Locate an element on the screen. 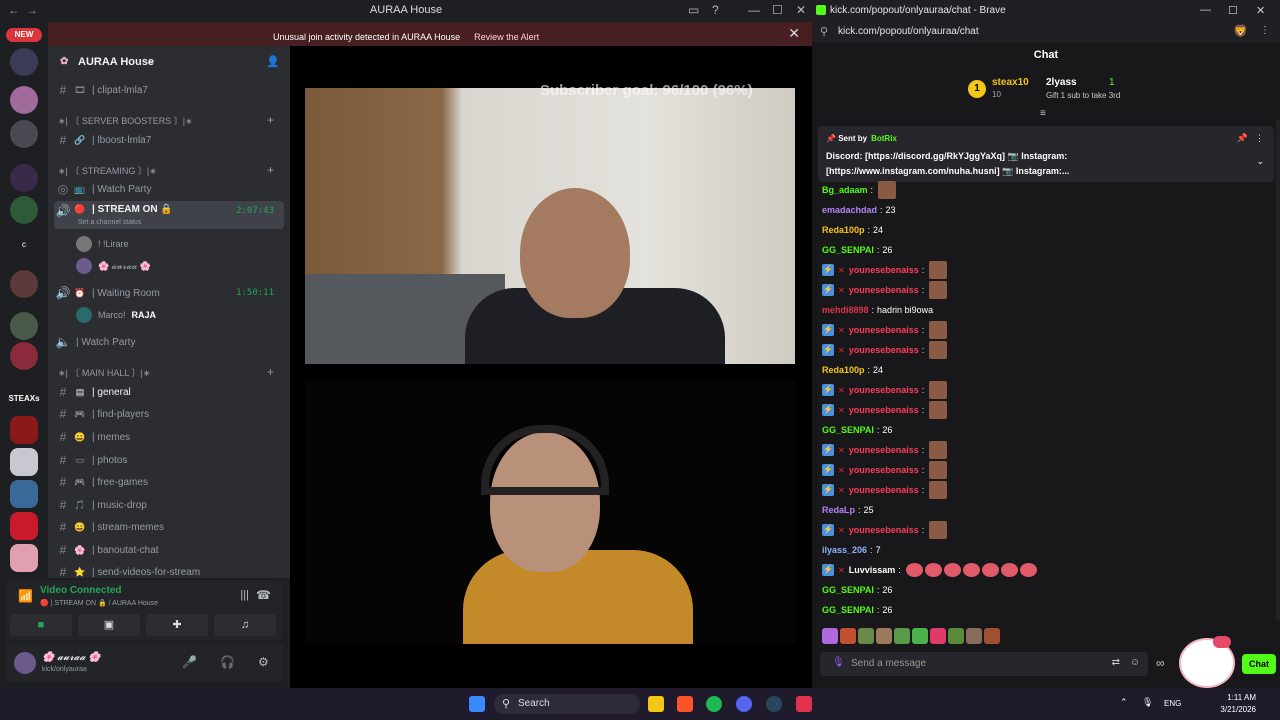 This screenshot has width=1280, height=720. chat-message: Reda100p:24 is located at coordinates (852, 370).